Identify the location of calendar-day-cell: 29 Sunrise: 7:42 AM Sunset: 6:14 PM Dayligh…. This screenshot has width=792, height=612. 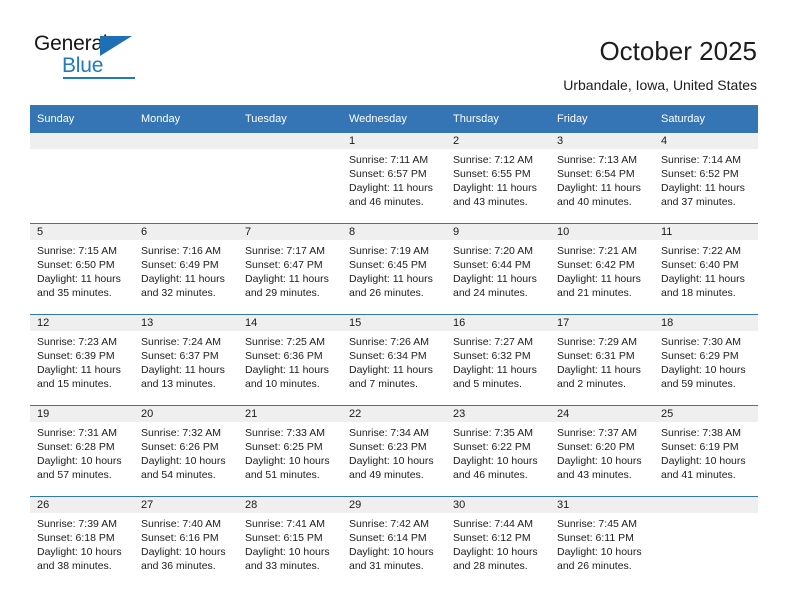
(394, 541).